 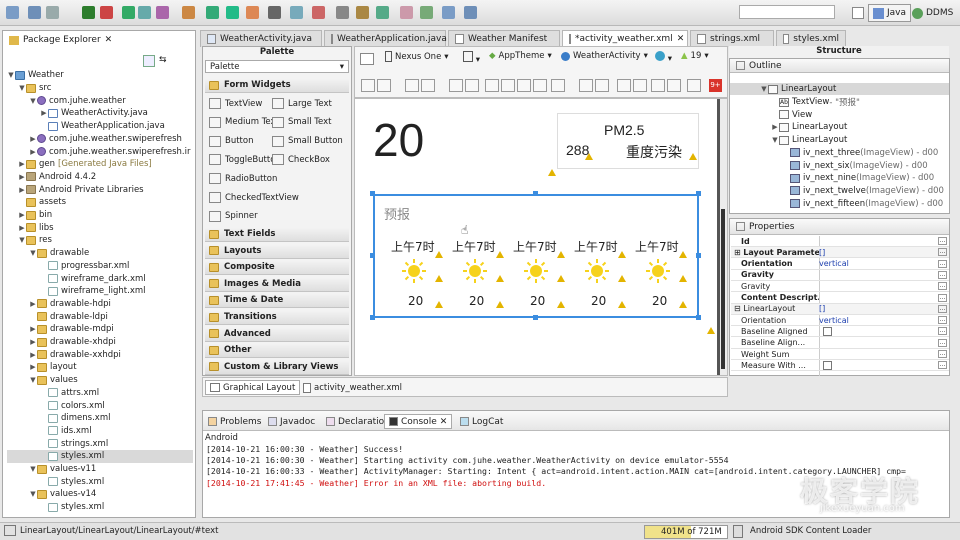 What do you see at coordinates (165, 61) in the screenshot?
I see `link-with-editor-icon: ⇆` at bounding box center [165, 61].